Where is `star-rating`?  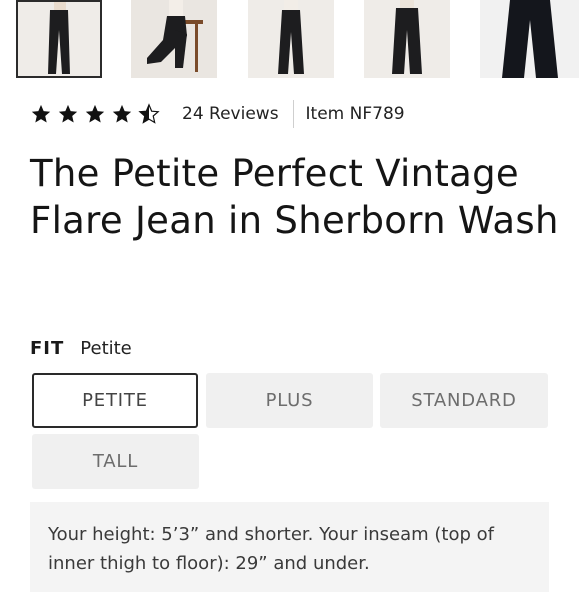
star-rating is located at coordinates (95, 114).